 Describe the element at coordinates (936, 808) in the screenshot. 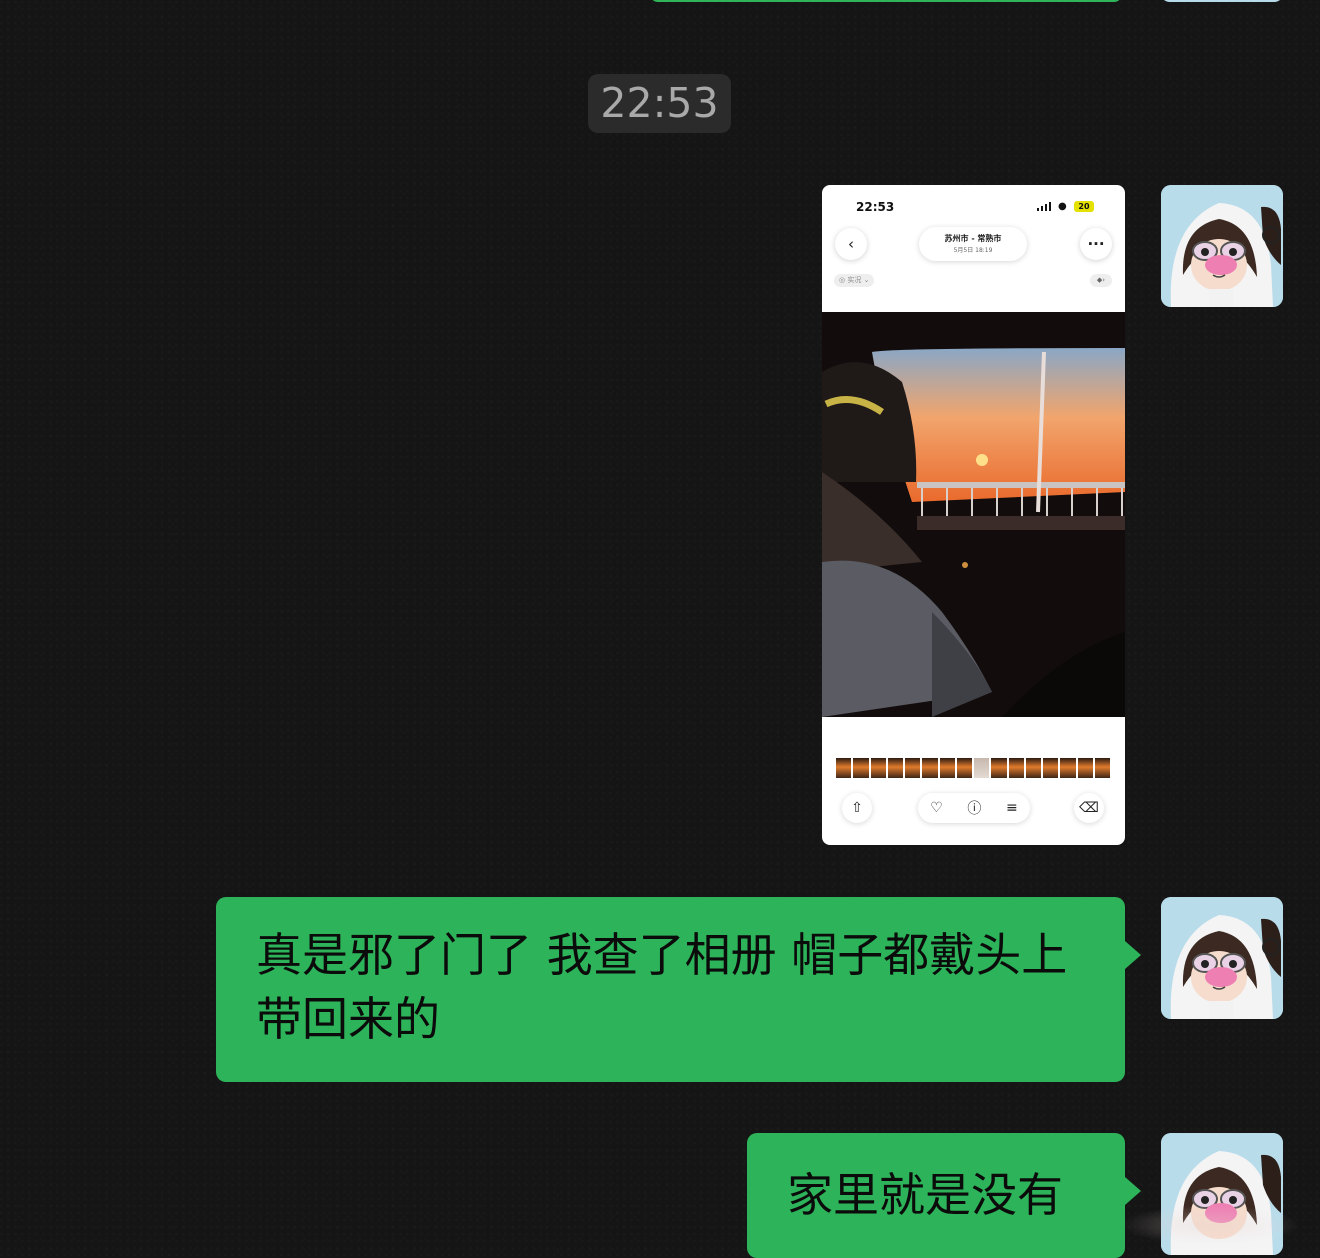

I see `heart-icon: ♡` at that location.